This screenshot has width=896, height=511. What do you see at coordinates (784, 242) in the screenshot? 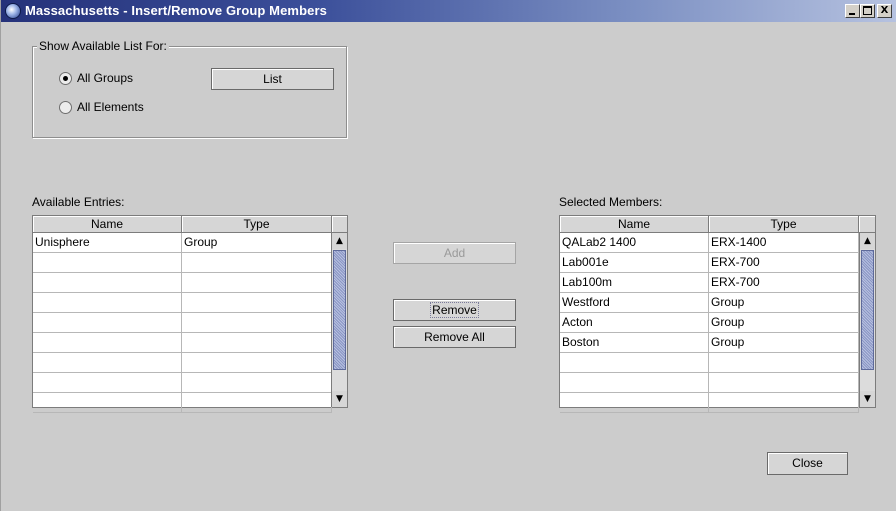
I see `cell-type: ERX-1400` at bounding box center [784, 242].